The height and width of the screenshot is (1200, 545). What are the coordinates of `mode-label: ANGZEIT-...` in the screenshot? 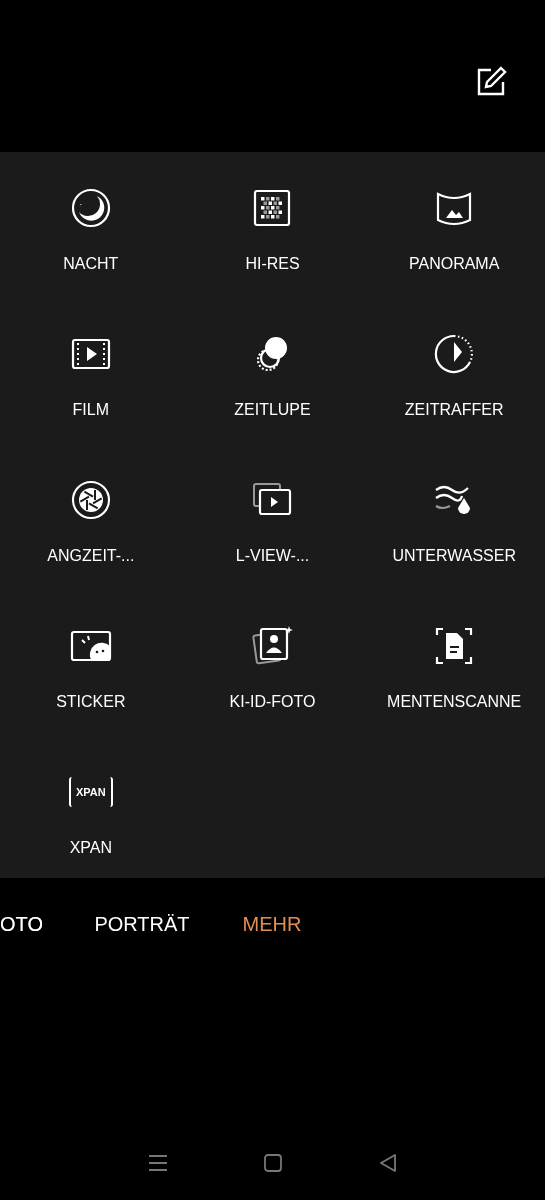 It's located at (91, 556).